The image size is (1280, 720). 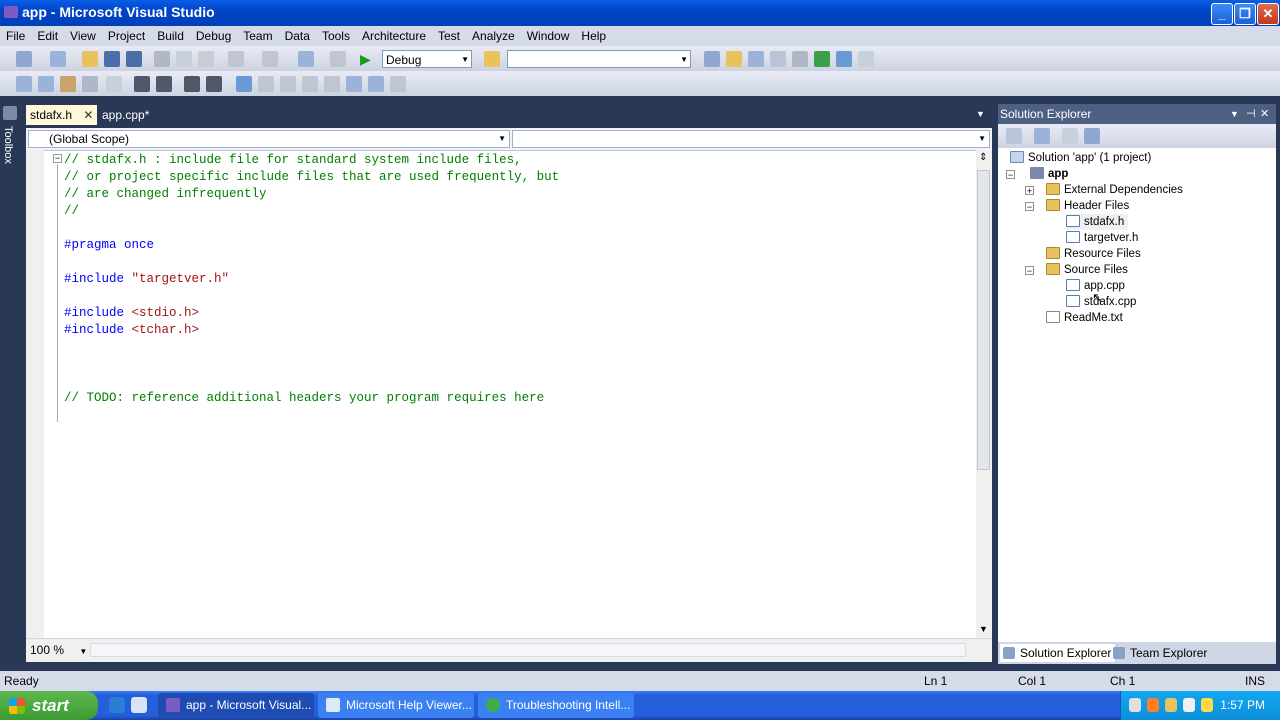 I want to click on uncomment-icon, so click(x=214, y=84).